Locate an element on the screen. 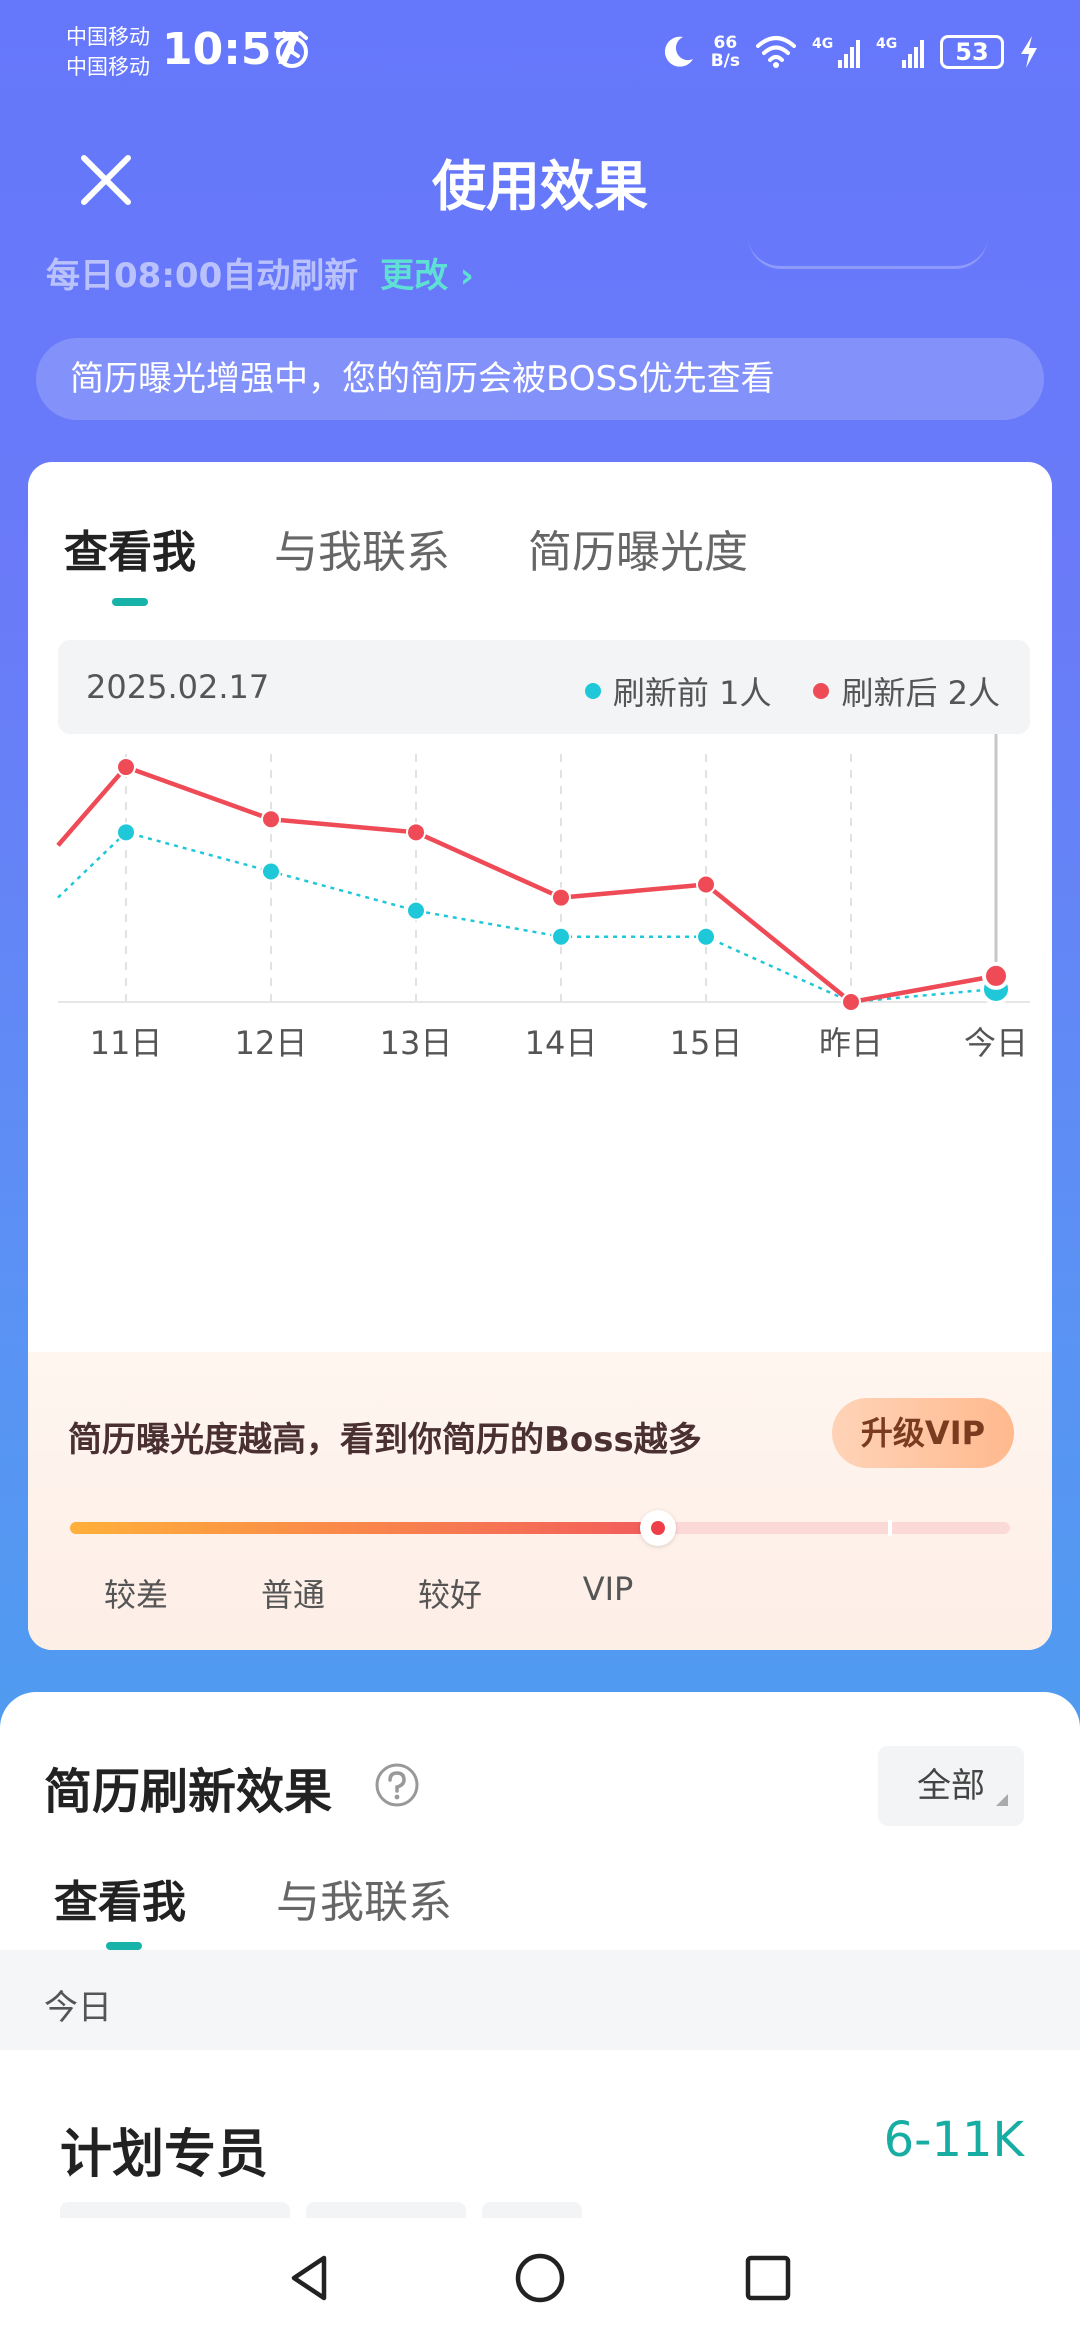 This screenshot has height=2340, width=1080. chart-info-bar: 2025.02.17 刷新前 1人 刷新后 2人 is located at coordinates (544, 687).